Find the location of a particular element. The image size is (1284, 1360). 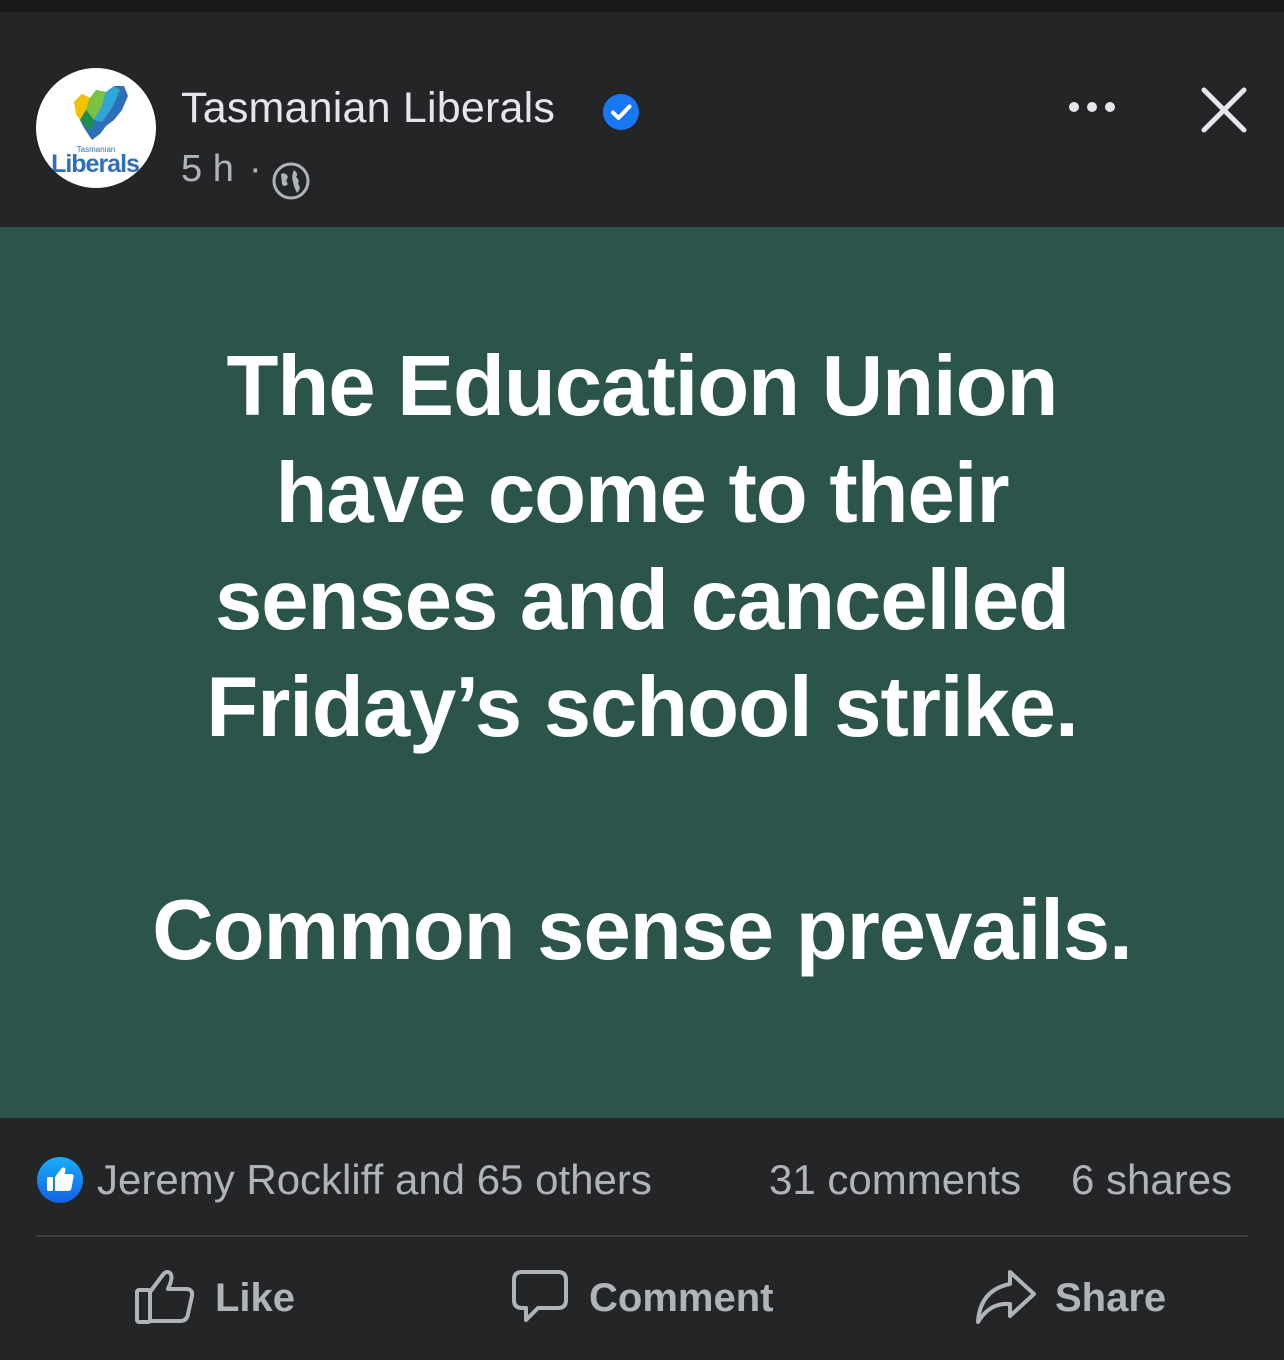

reactions-summary: Jeremy Rockliff and 65 others is located at coordinates (374, 1180).